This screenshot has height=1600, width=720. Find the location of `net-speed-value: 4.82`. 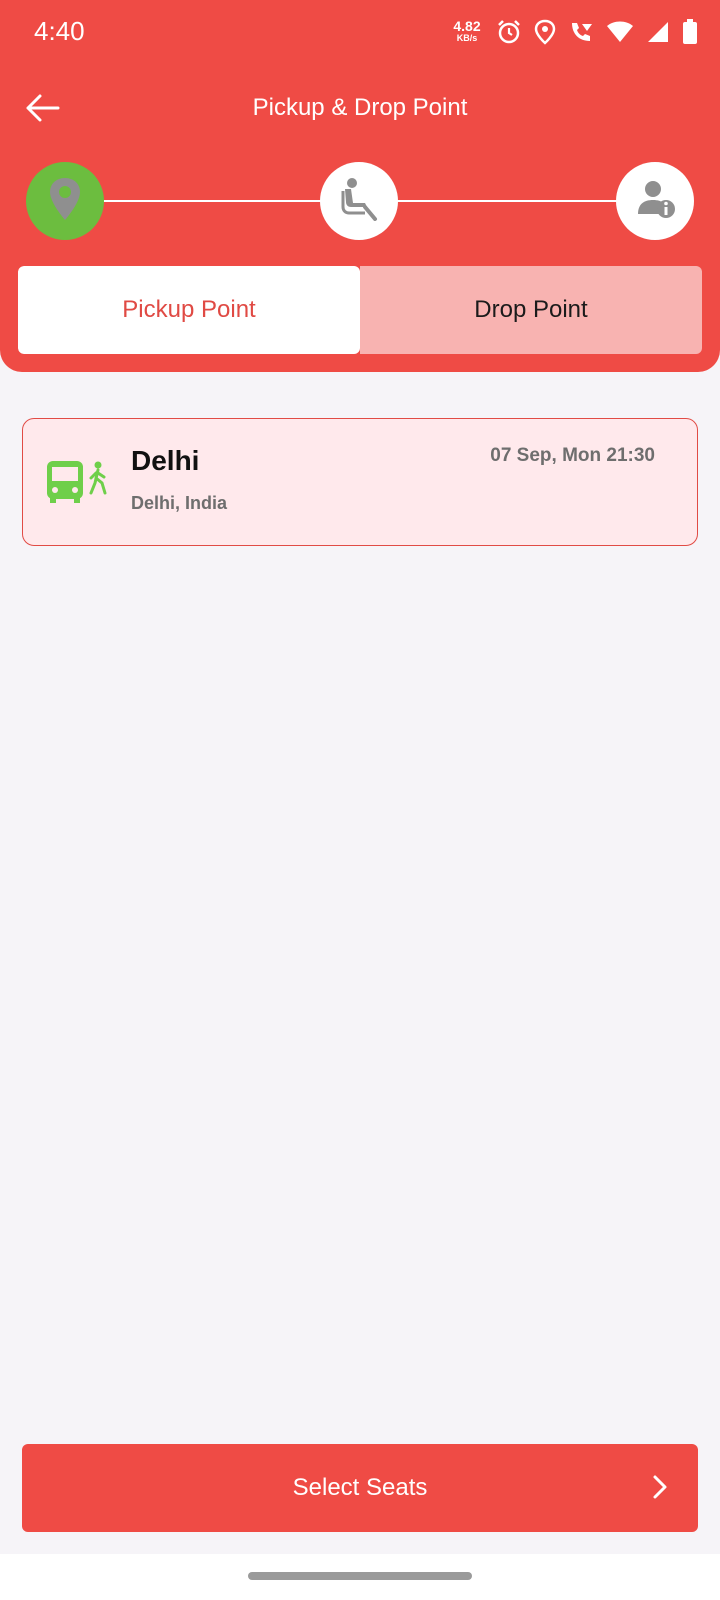

net-speed-value: 4.82 is located at coordinates (467, 26).